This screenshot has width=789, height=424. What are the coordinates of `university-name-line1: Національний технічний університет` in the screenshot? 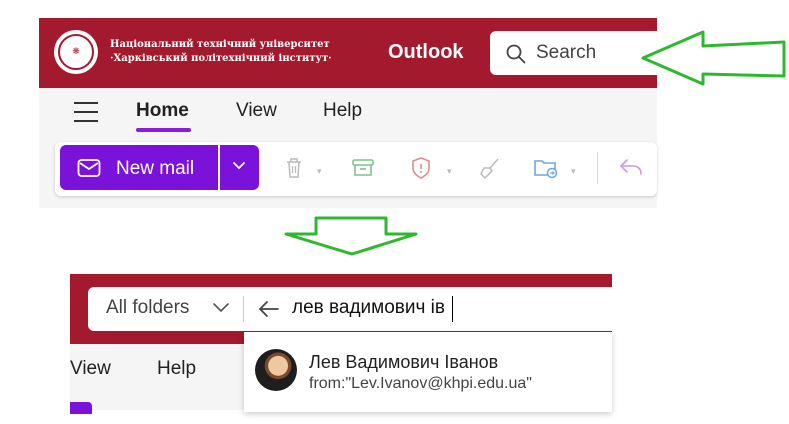 It's located at (220, 44).